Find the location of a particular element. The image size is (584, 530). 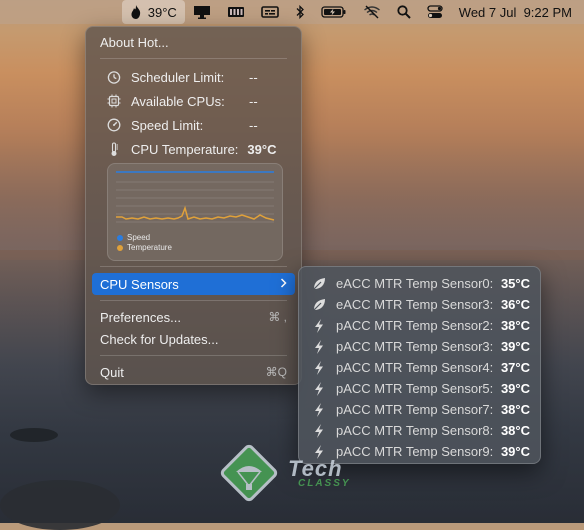

caption-menu-extra is located at coordinates (270, 12).